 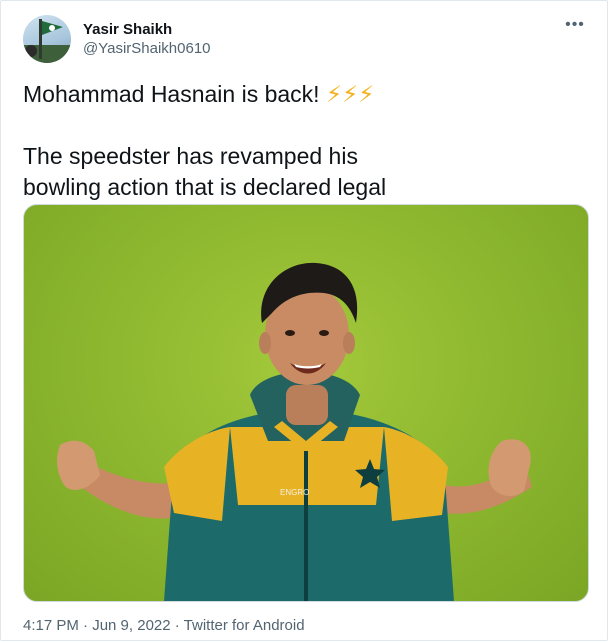 I want to click on avatar, so click(x=47, y=39).